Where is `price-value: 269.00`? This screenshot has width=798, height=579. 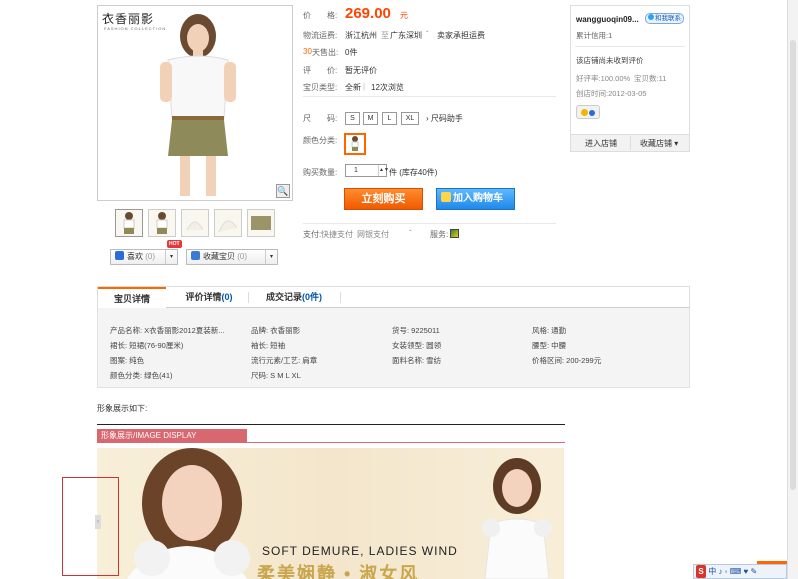
price-value: 269.00 is located at coordinates (368, 13).